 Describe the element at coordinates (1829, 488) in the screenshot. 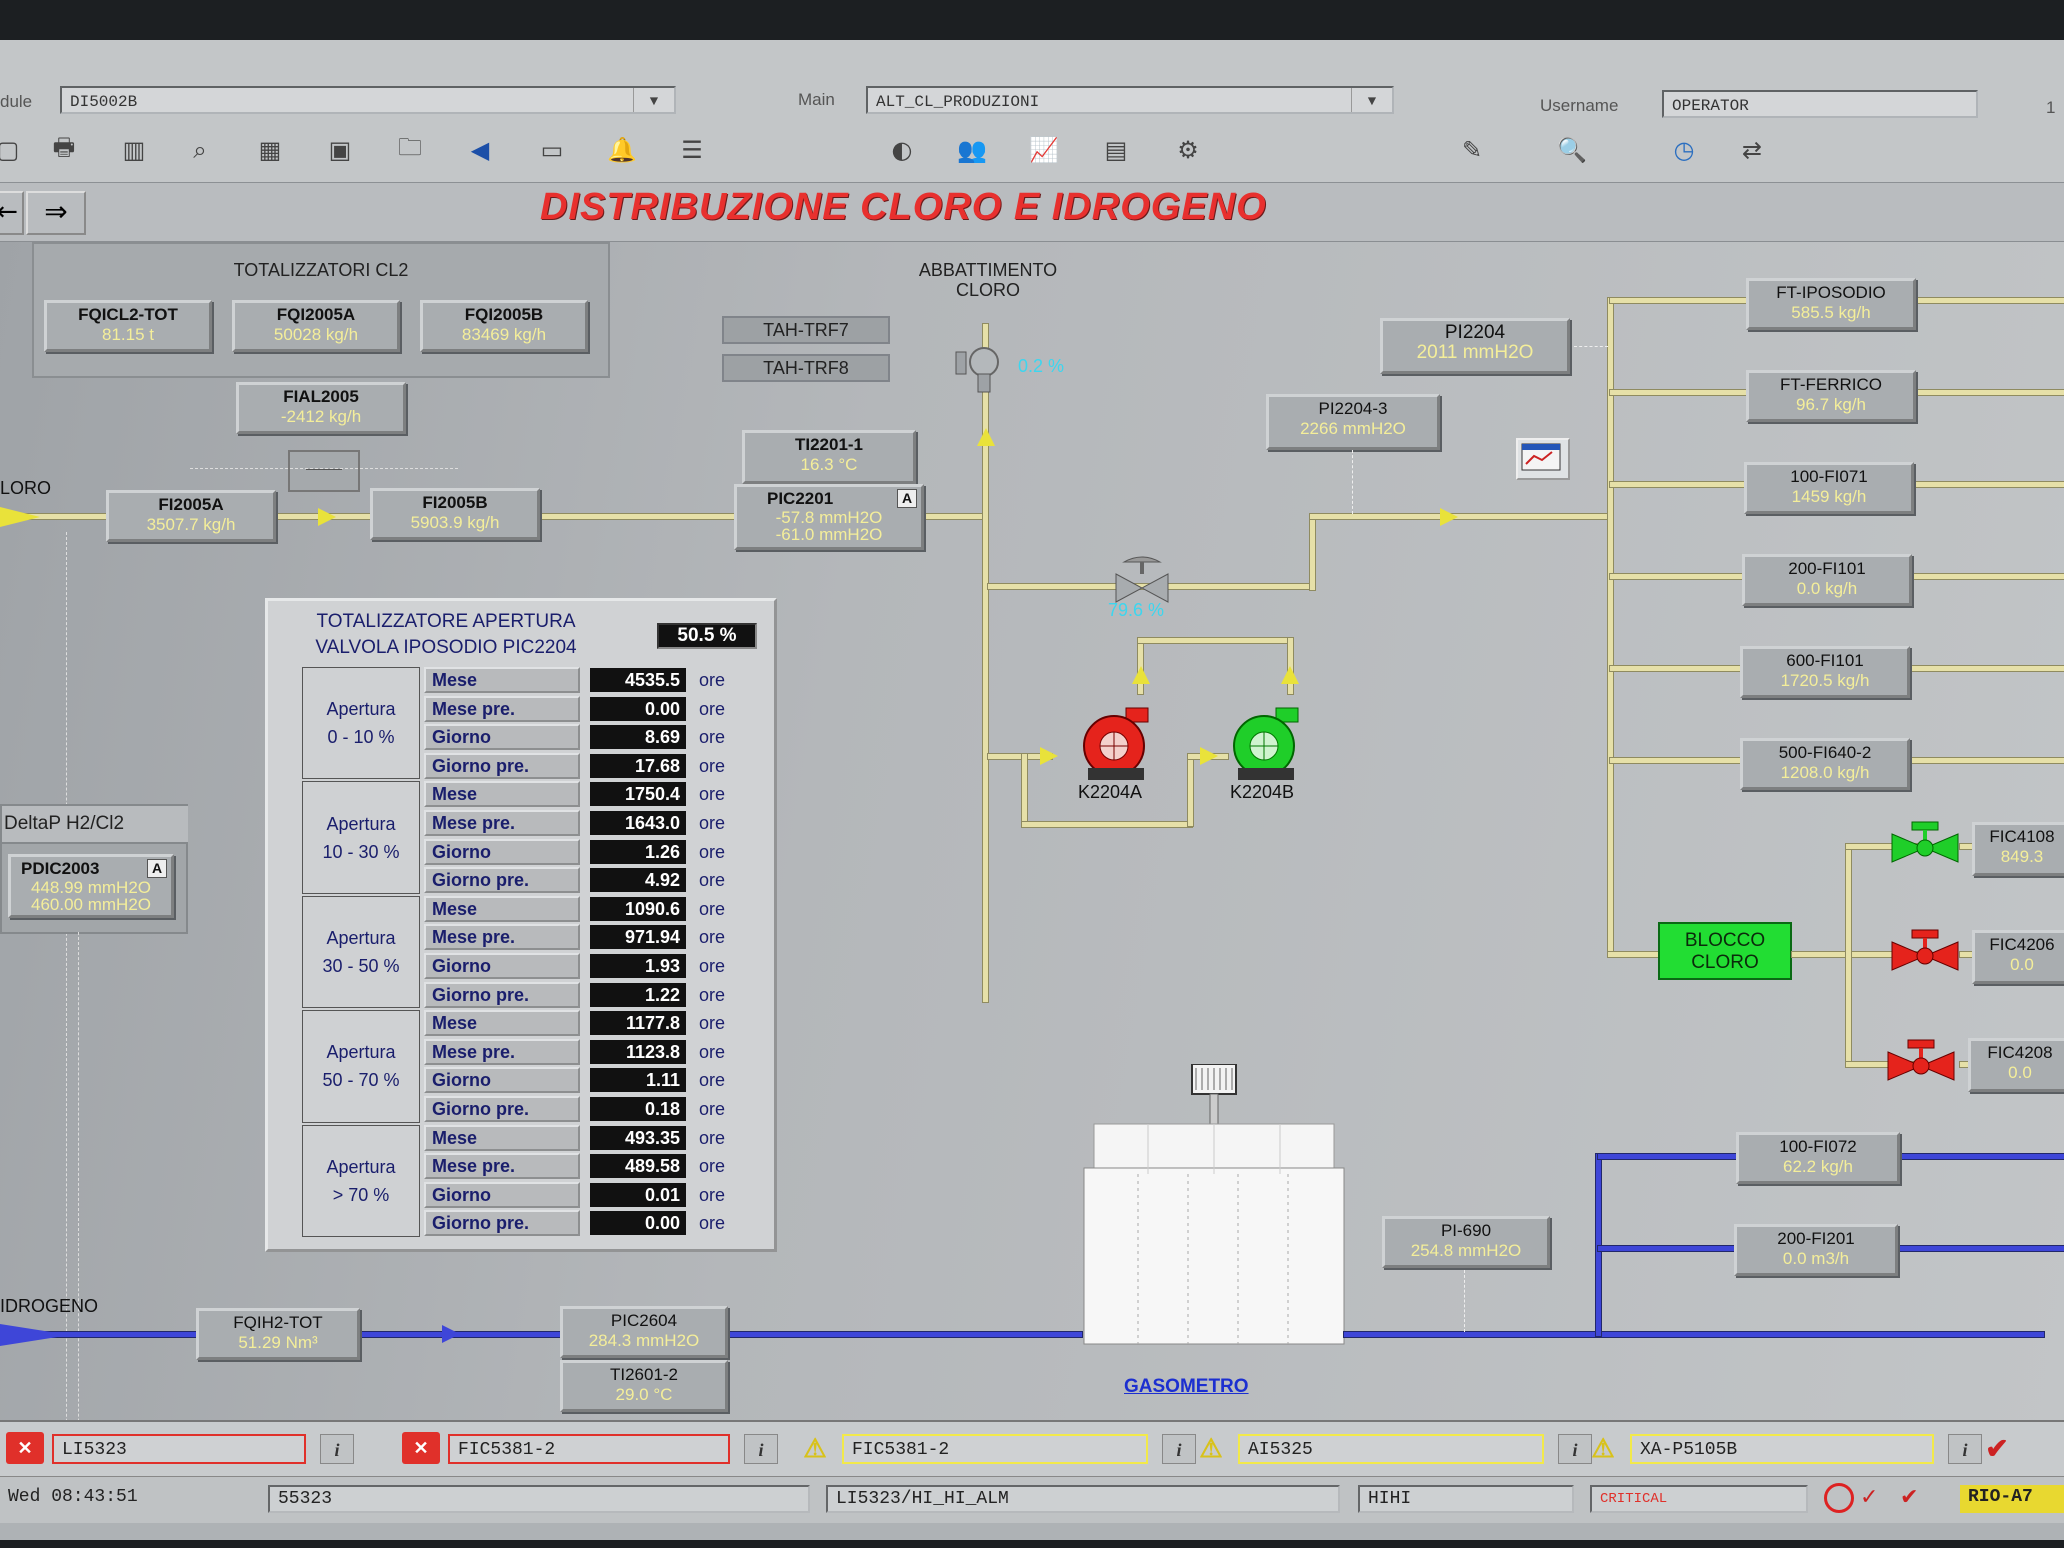

I see `flow-tag: 100-FI071 1459 kg/h` at that location.